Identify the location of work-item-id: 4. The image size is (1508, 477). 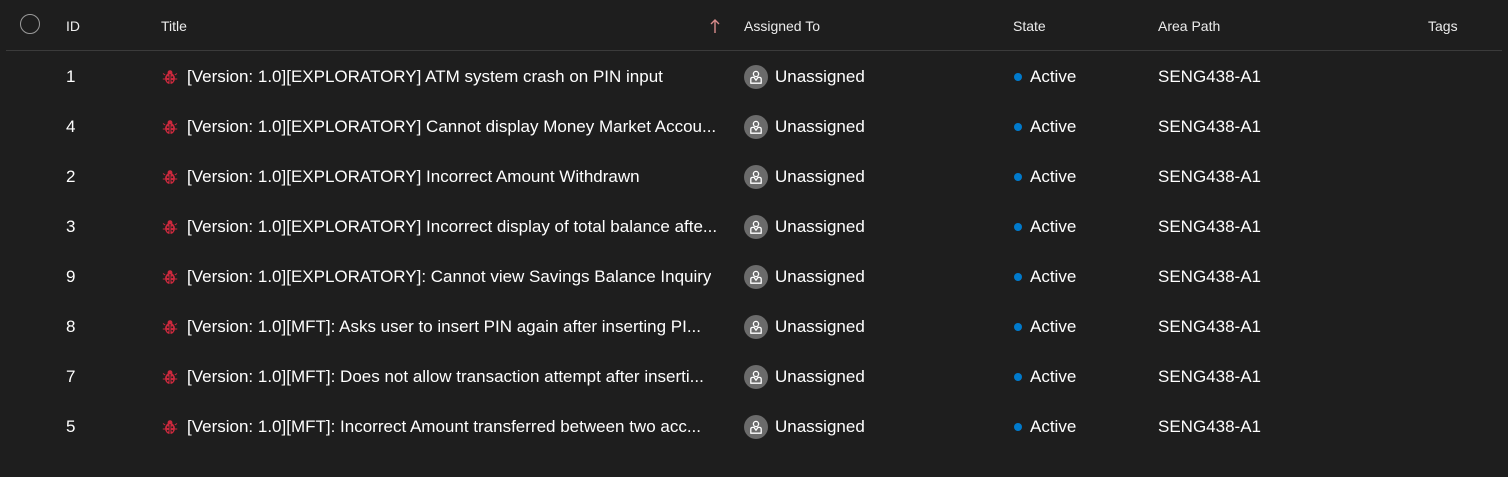
(71, 126).